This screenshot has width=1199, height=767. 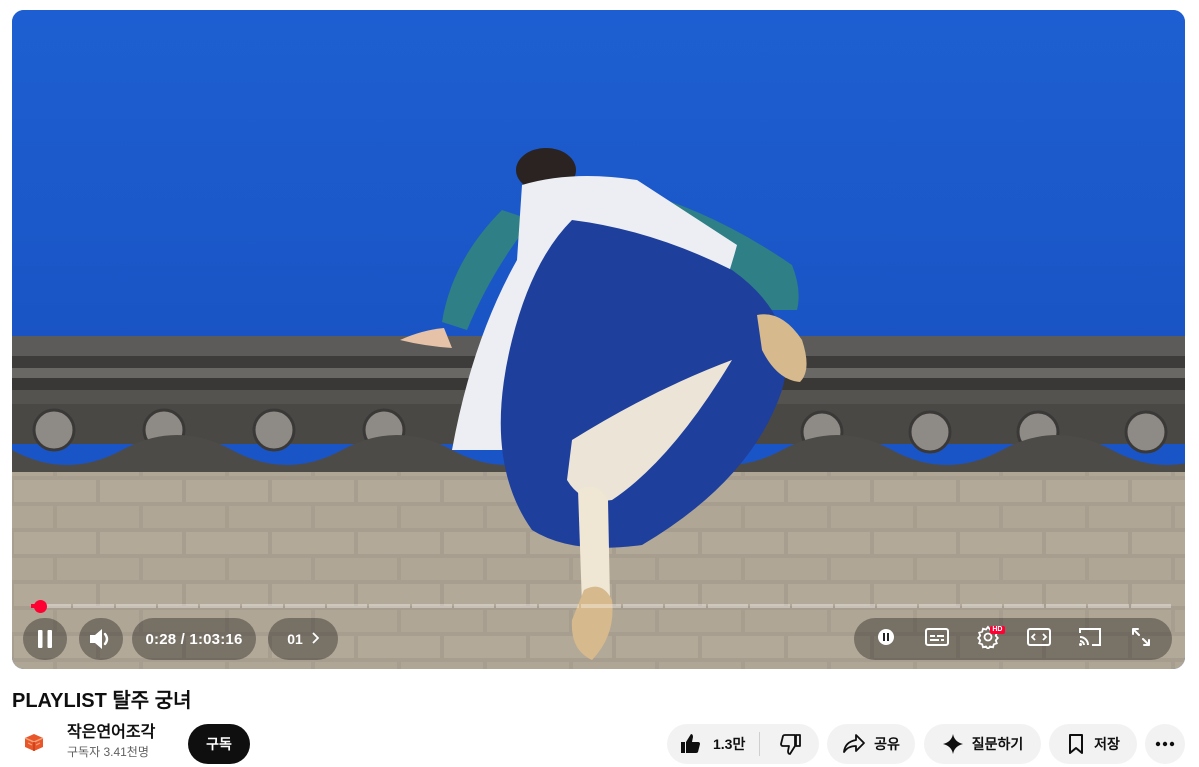 I want to click on channel-block: 작은연어조각 구독자 3.41천명, so click(x=84, y=742).